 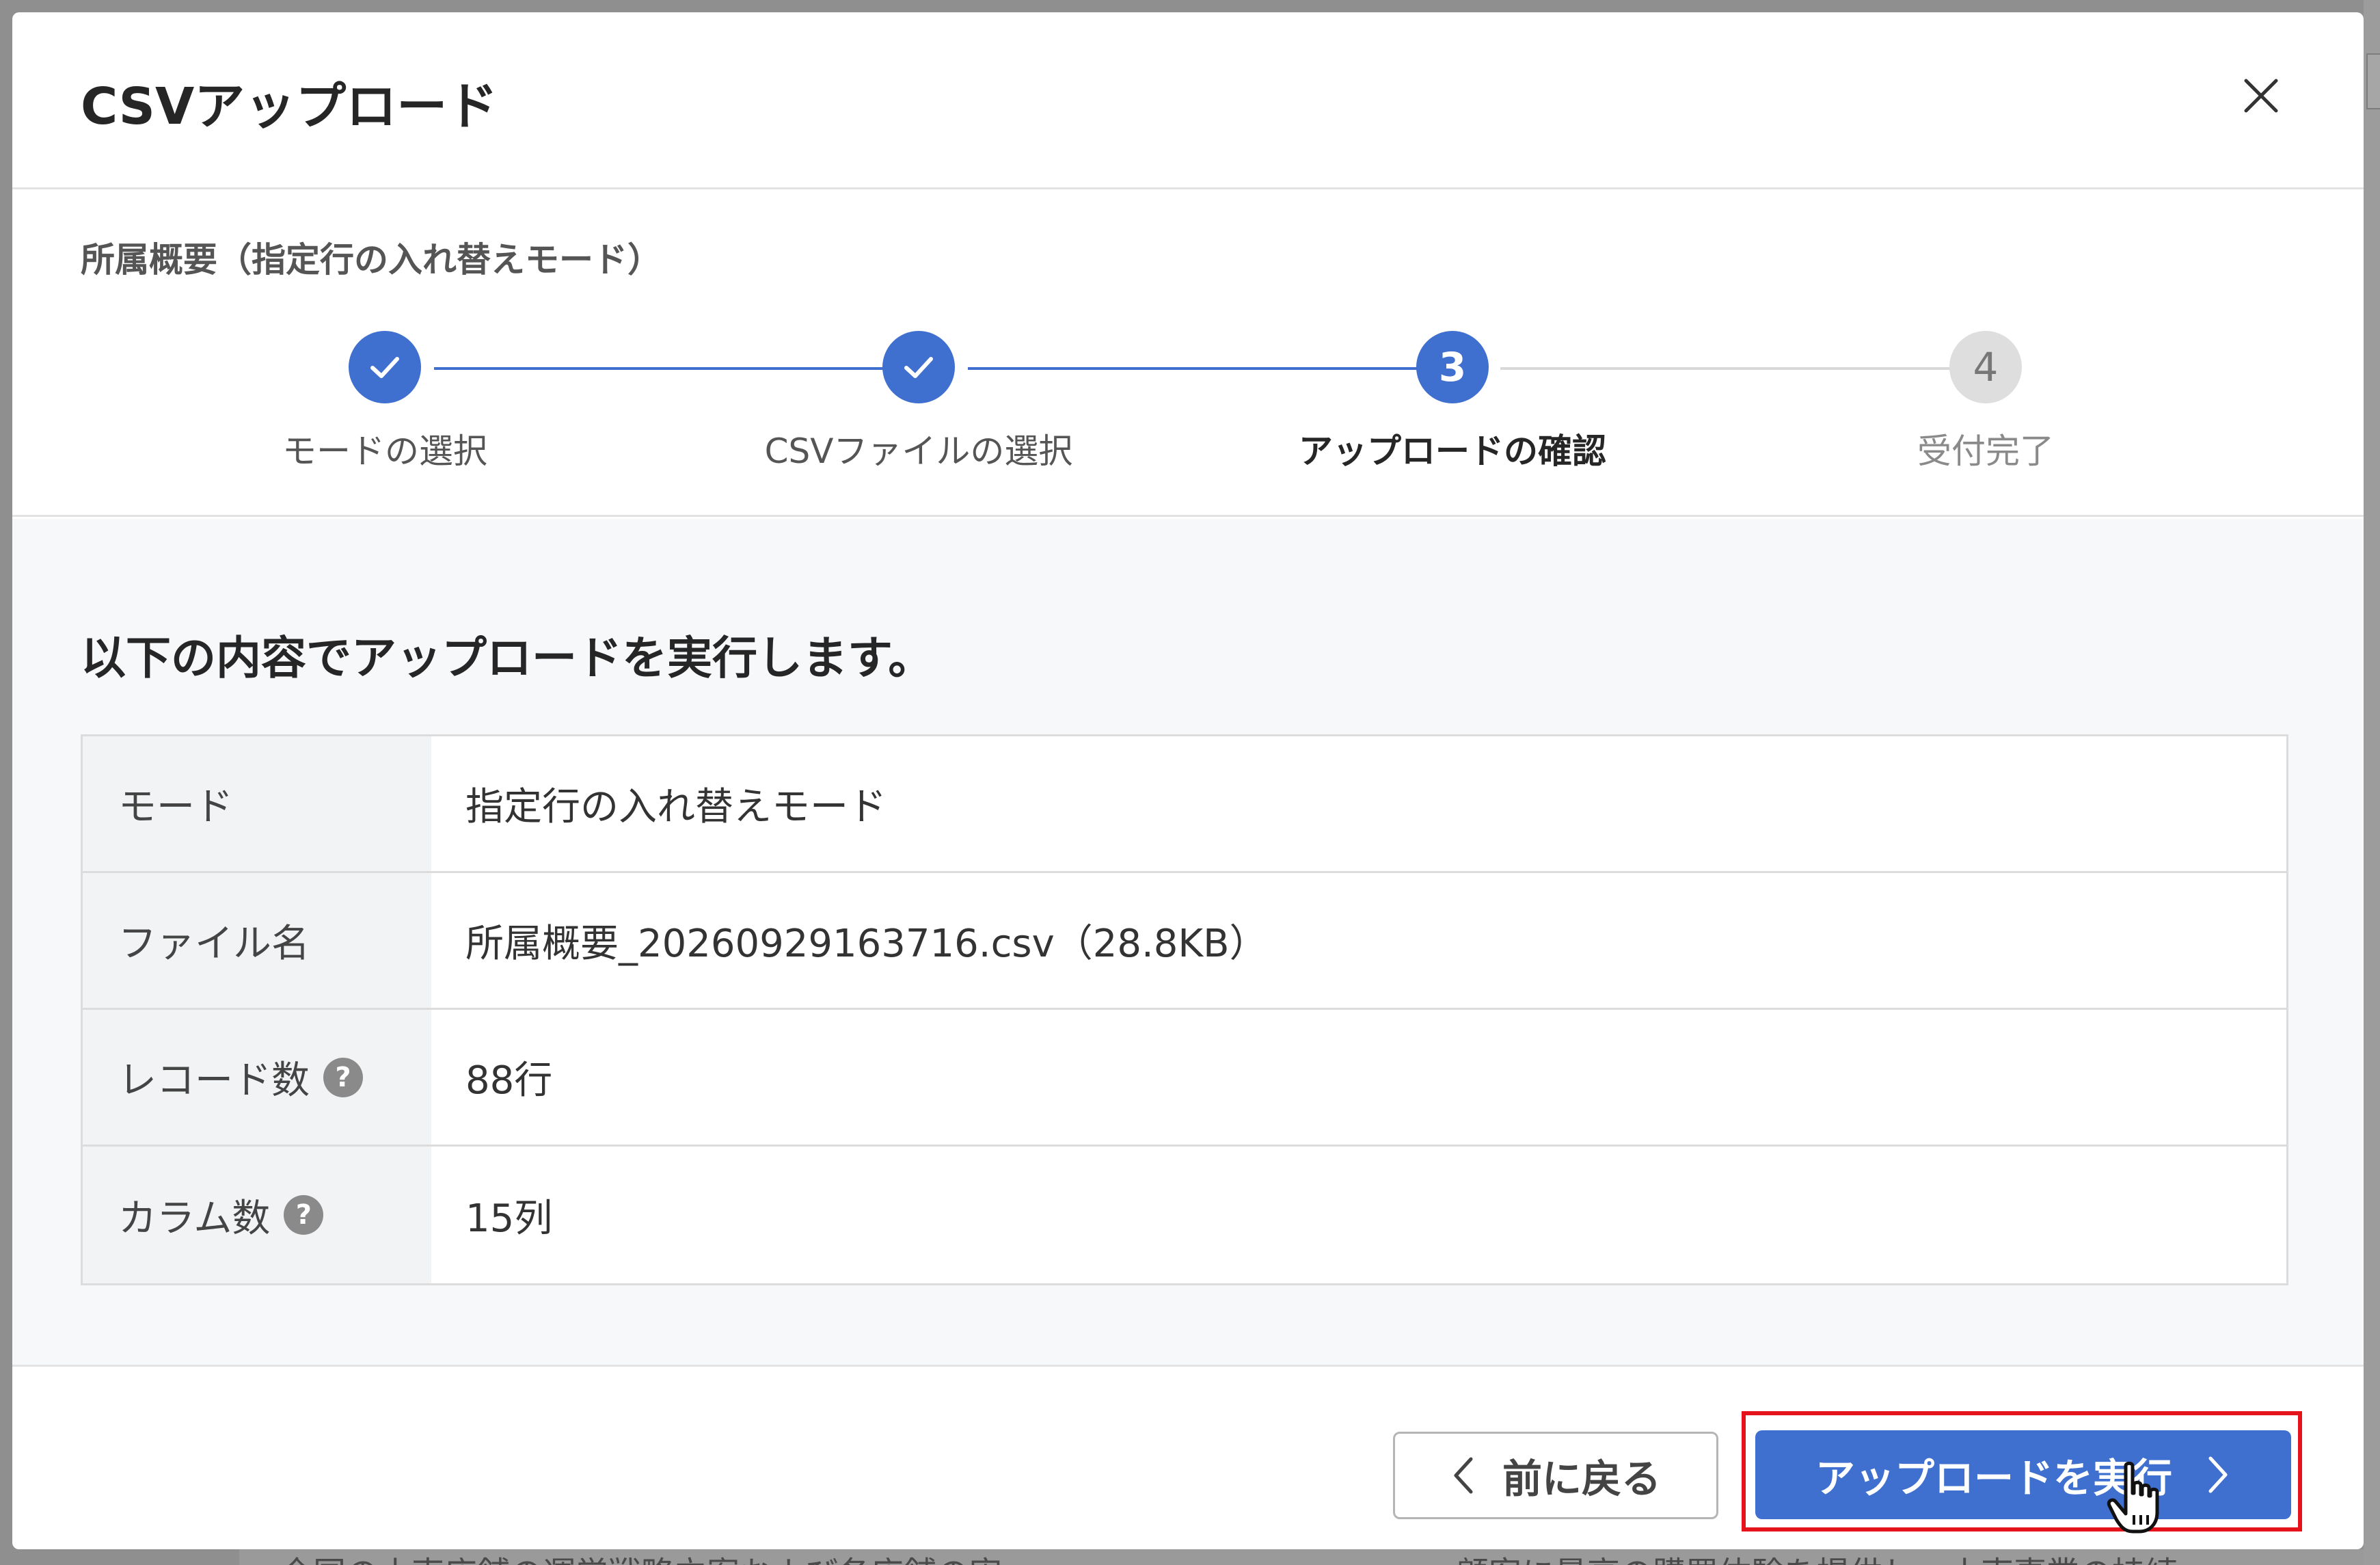 I want to click on step-4-label: 受付完了, so click(x=1985, y=451).